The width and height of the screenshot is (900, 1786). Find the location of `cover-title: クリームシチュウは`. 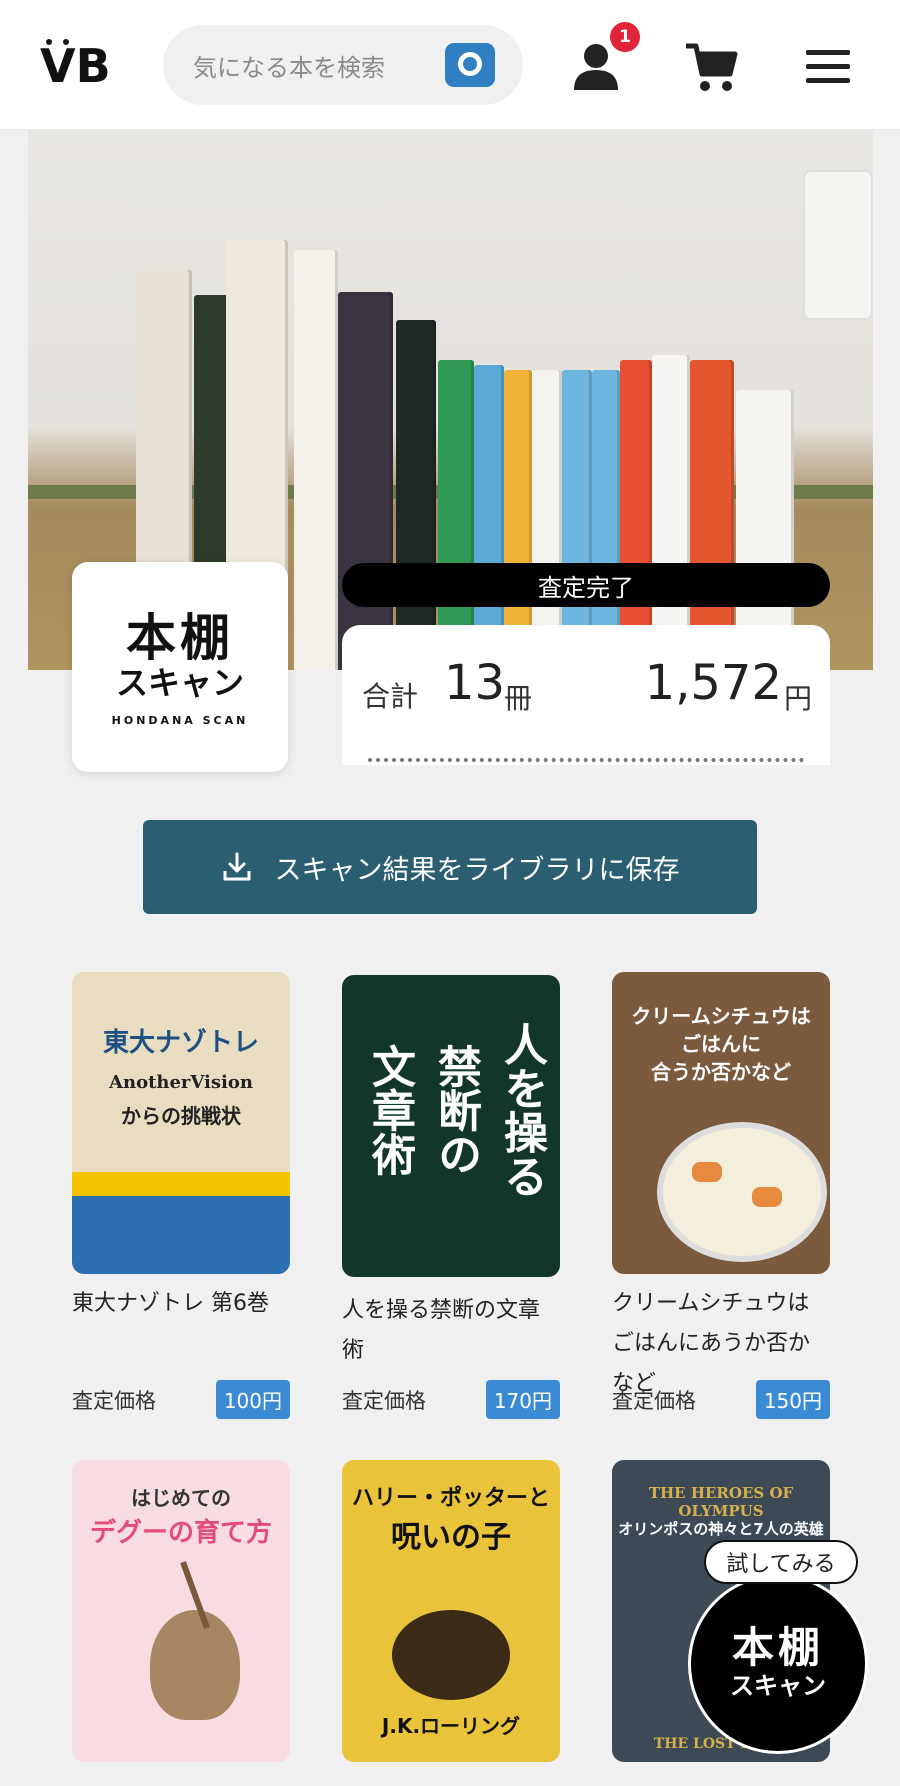

cover-title: クリームシチュウは is located at coordinates (721, 1016).